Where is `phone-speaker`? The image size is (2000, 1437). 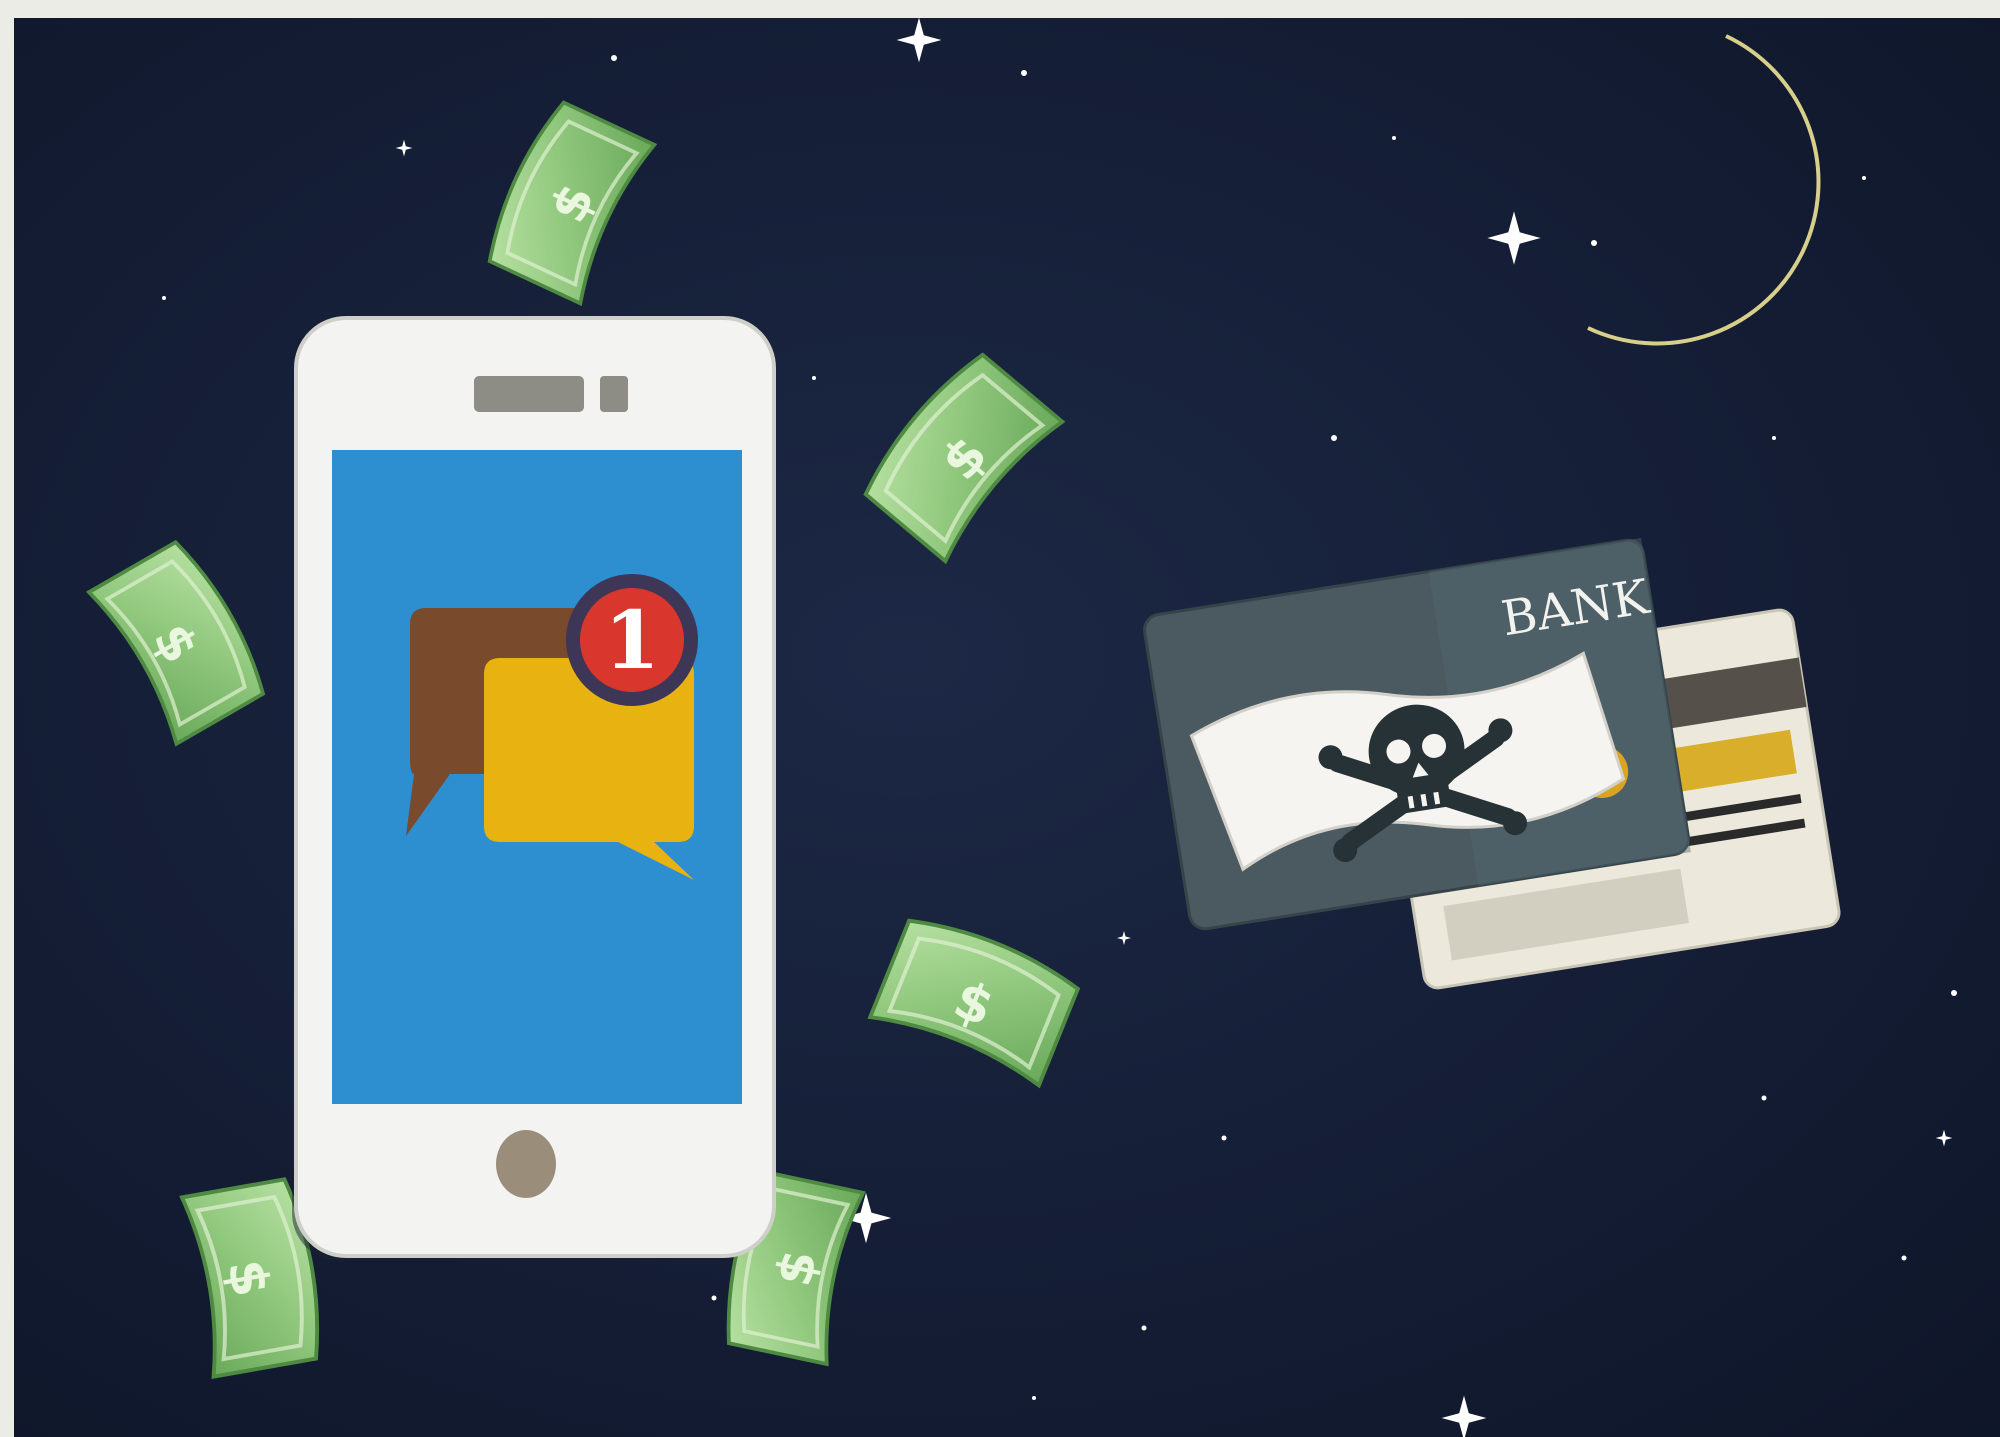
phone-speaker is located at coordinates (529, 394).